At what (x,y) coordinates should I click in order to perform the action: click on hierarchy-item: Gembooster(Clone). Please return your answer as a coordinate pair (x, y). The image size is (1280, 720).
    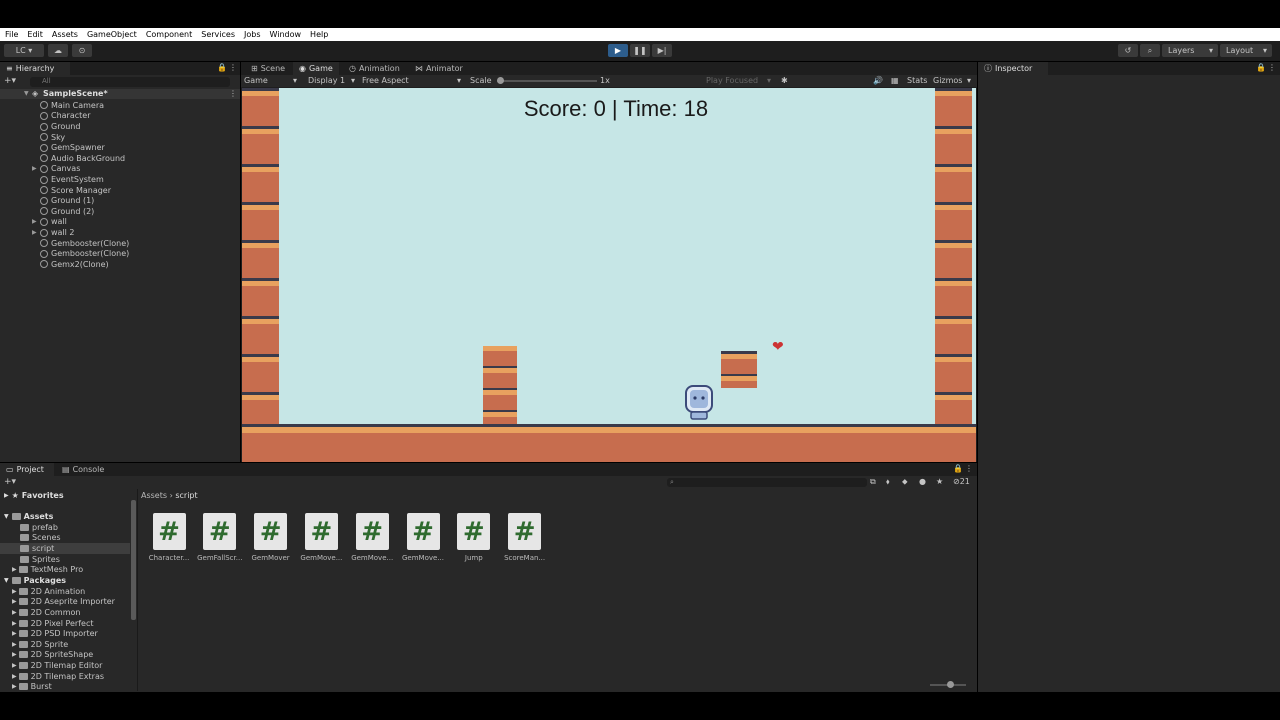
    Looking at the image, I should click on (84, 253).